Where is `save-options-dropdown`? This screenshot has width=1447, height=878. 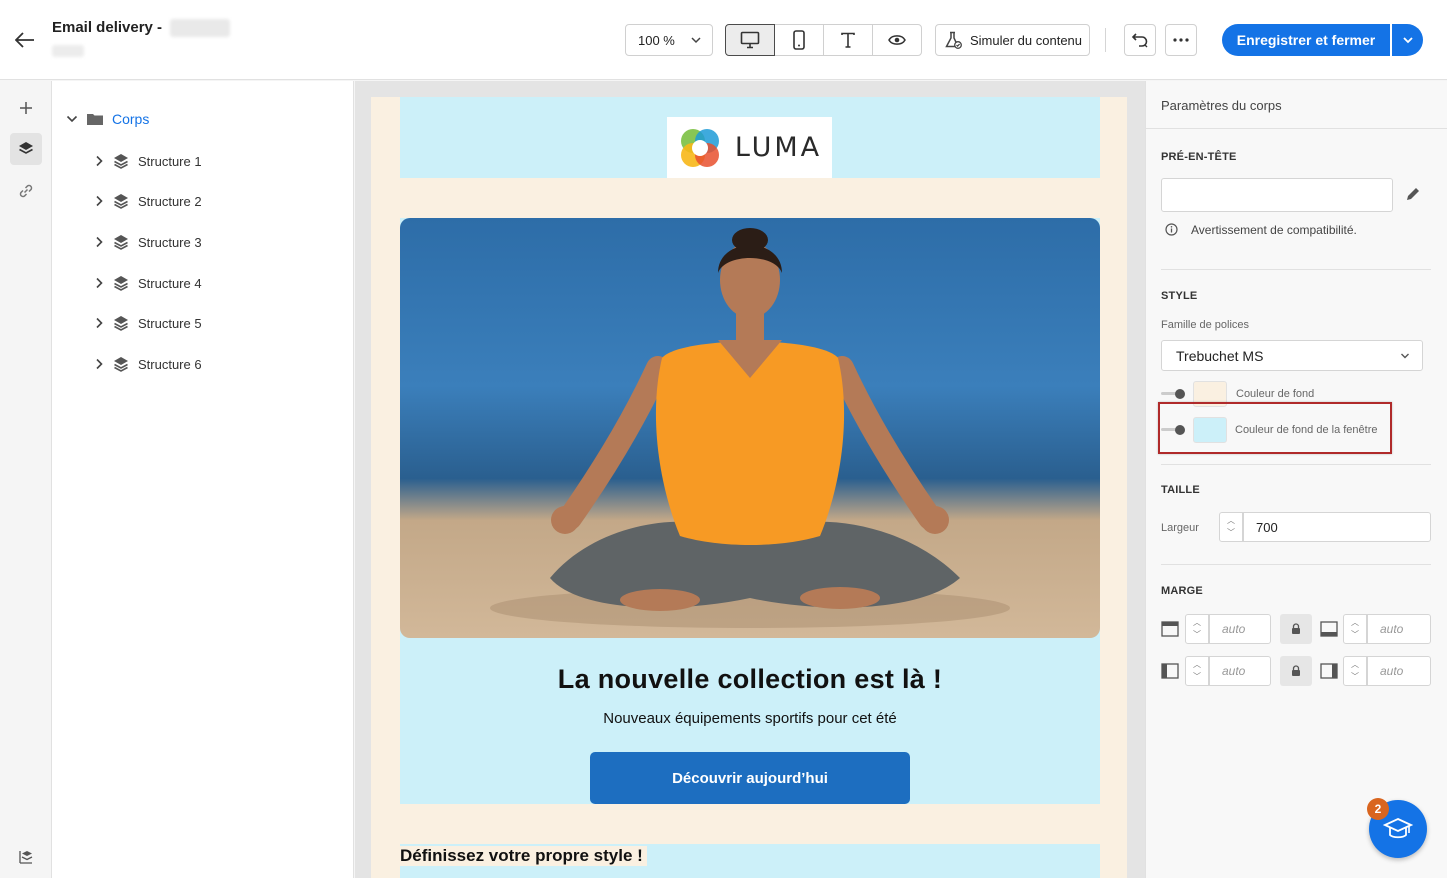 save-options-dropdown is located at coordinates (1407, 40).